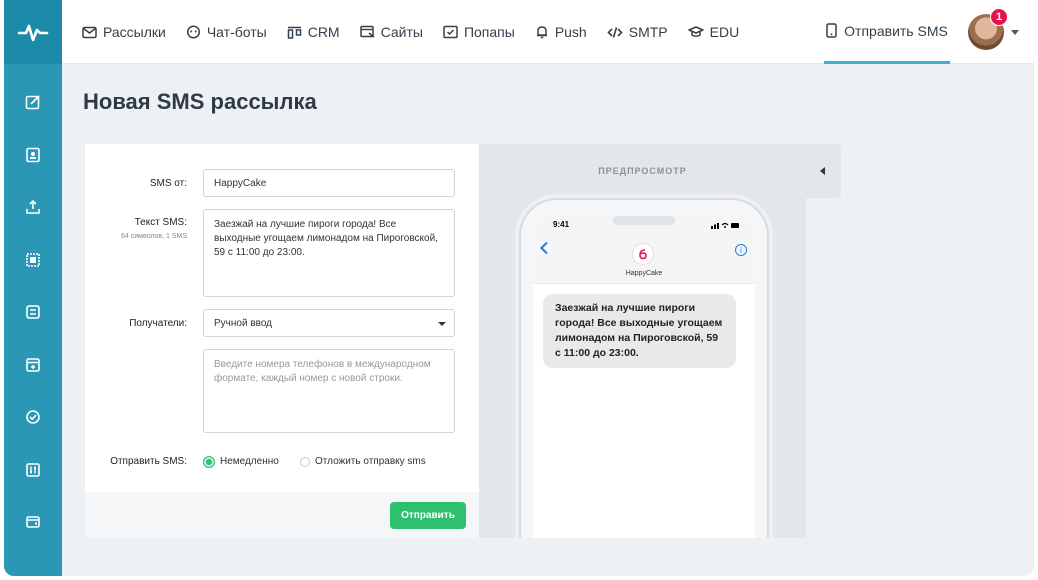  Describe the element at coordinates (209, 462) in the screenshot. I see `radio-send-now` at that location.